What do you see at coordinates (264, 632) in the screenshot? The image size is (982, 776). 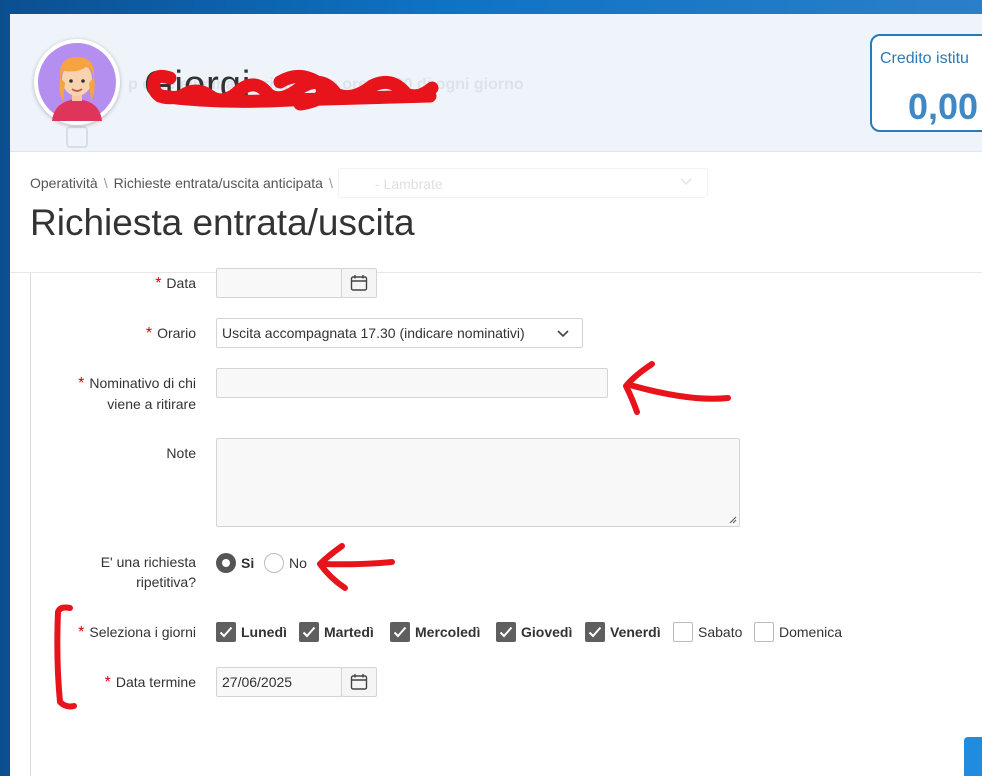 I see `checkbox-lunedi-label: Lunedì` at bounding box center [264, 632].